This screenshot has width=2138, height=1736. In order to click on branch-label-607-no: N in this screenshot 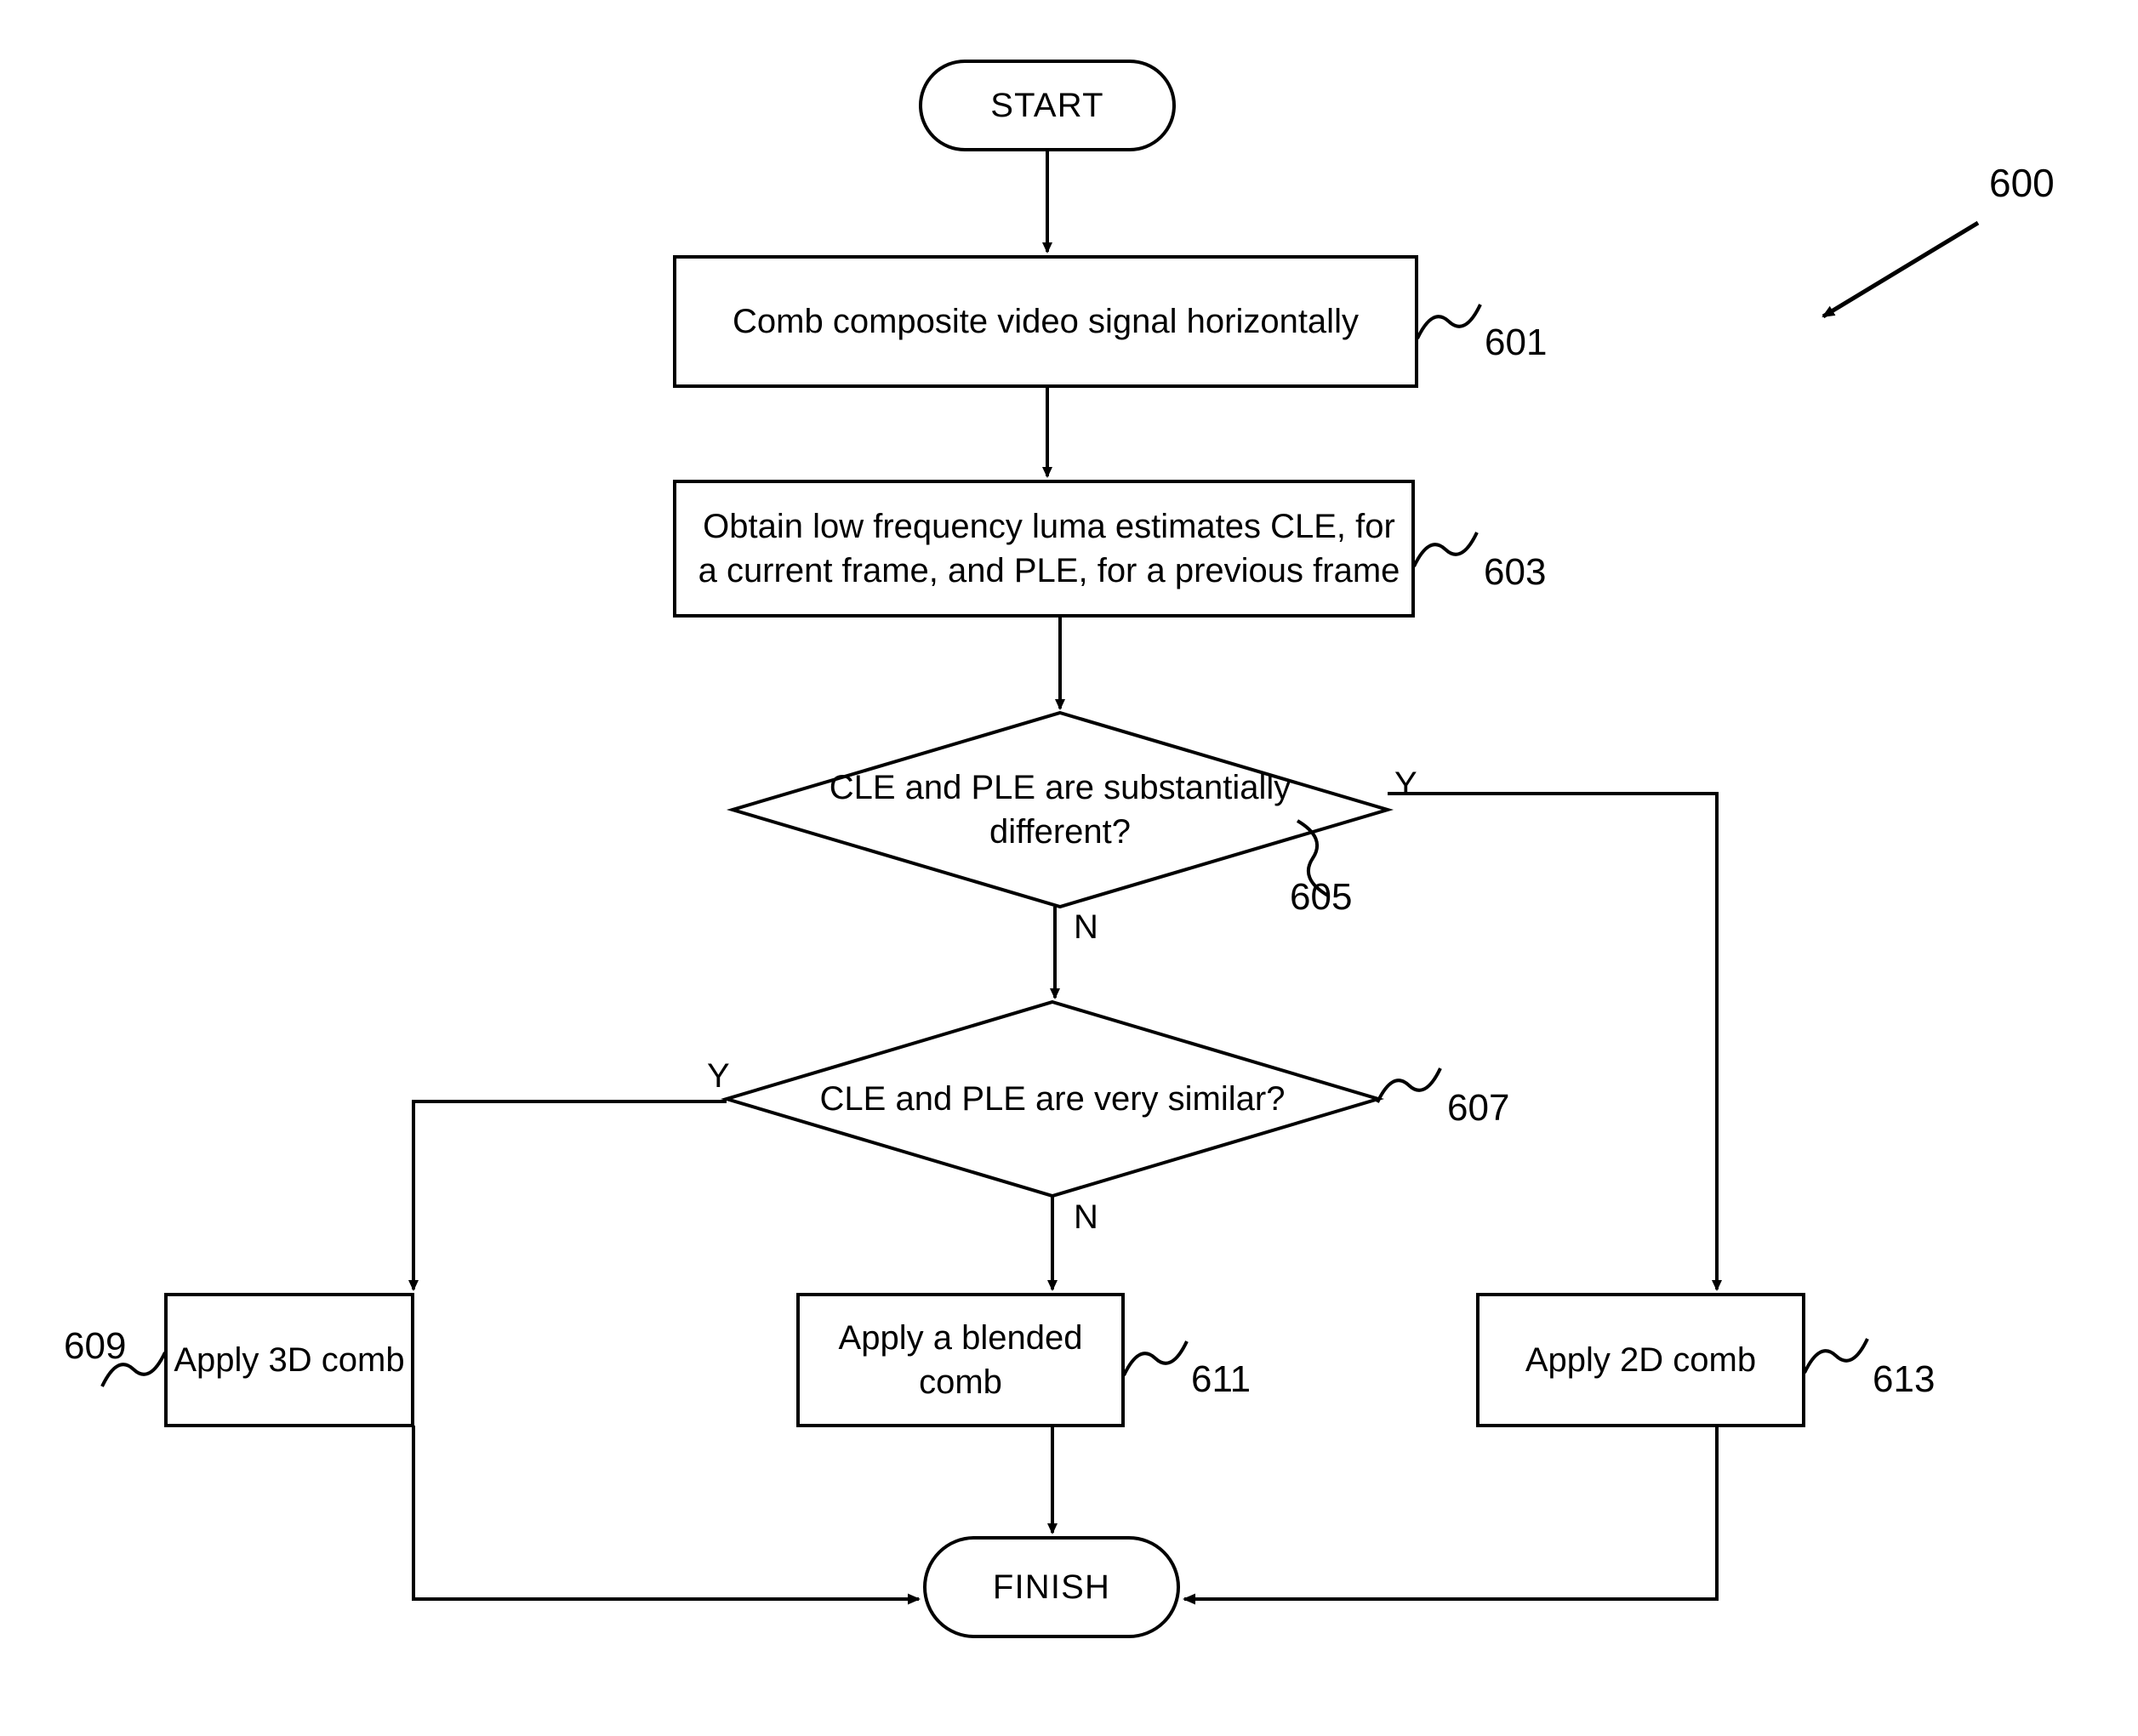, I will do `click(1086, 1217)`.